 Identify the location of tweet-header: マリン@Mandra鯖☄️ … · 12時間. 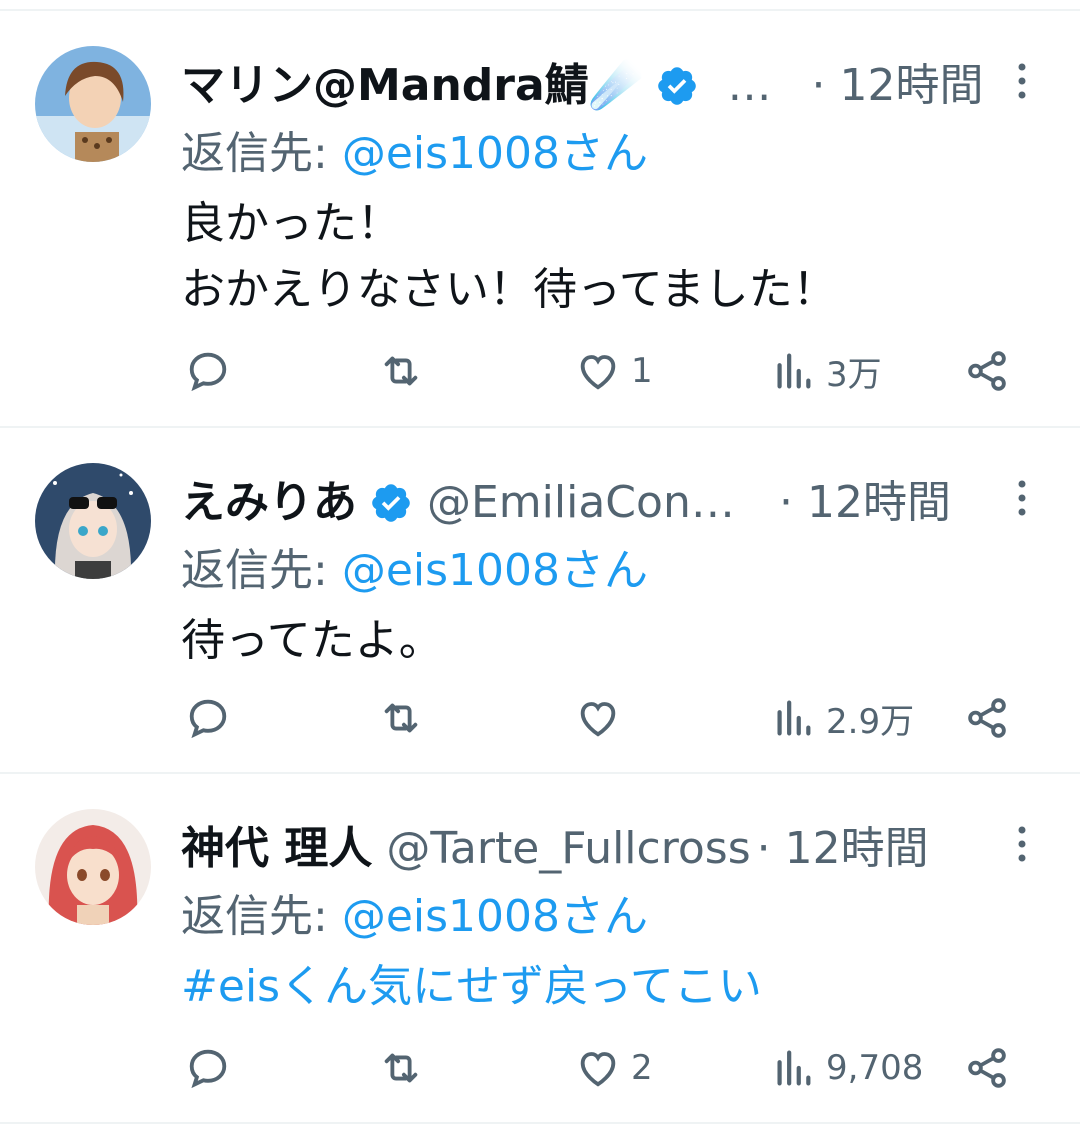
(582, 86).